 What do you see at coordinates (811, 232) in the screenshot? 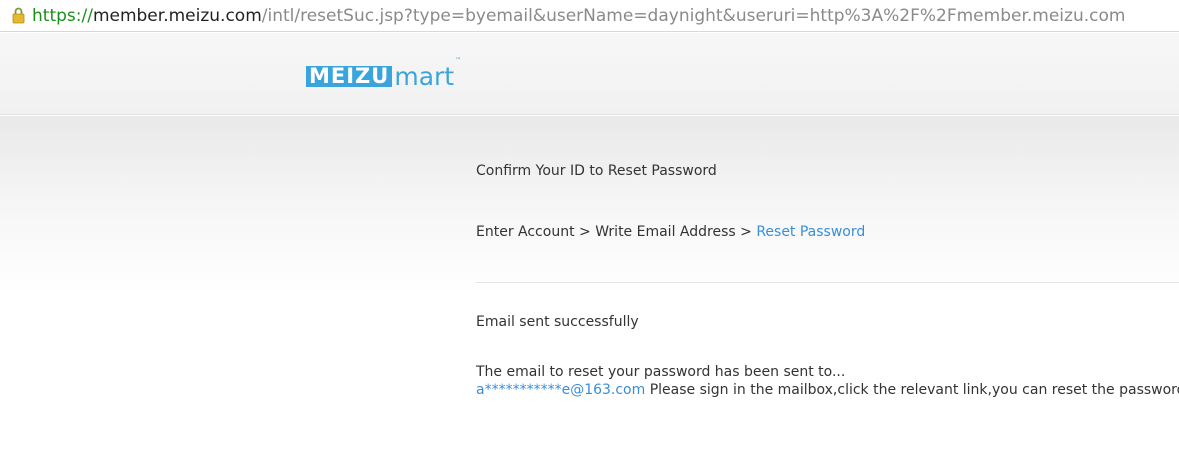
I see `step-reset-password: Reset Password` at bounding box center [811, 232].